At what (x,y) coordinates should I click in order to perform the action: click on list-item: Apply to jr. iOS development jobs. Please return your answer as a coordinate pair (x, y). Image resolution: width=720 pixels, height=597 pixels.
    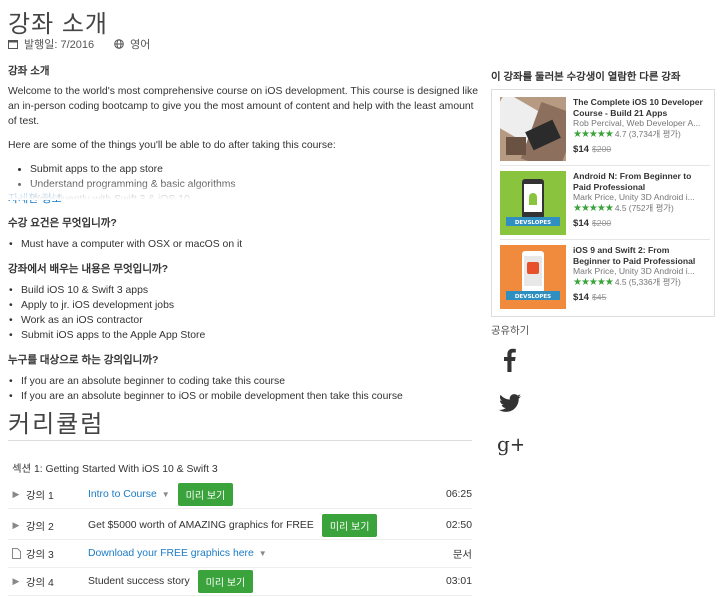
    Looking at the image, I should click on (249, 305).